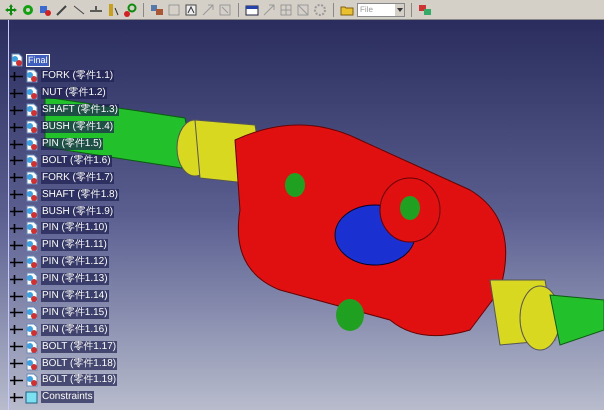  What do you see at coordinates (75, 330) in the screenshot?
I see `tree-item-label: PIN (零件1.16)` at bounding box center [75, 330].